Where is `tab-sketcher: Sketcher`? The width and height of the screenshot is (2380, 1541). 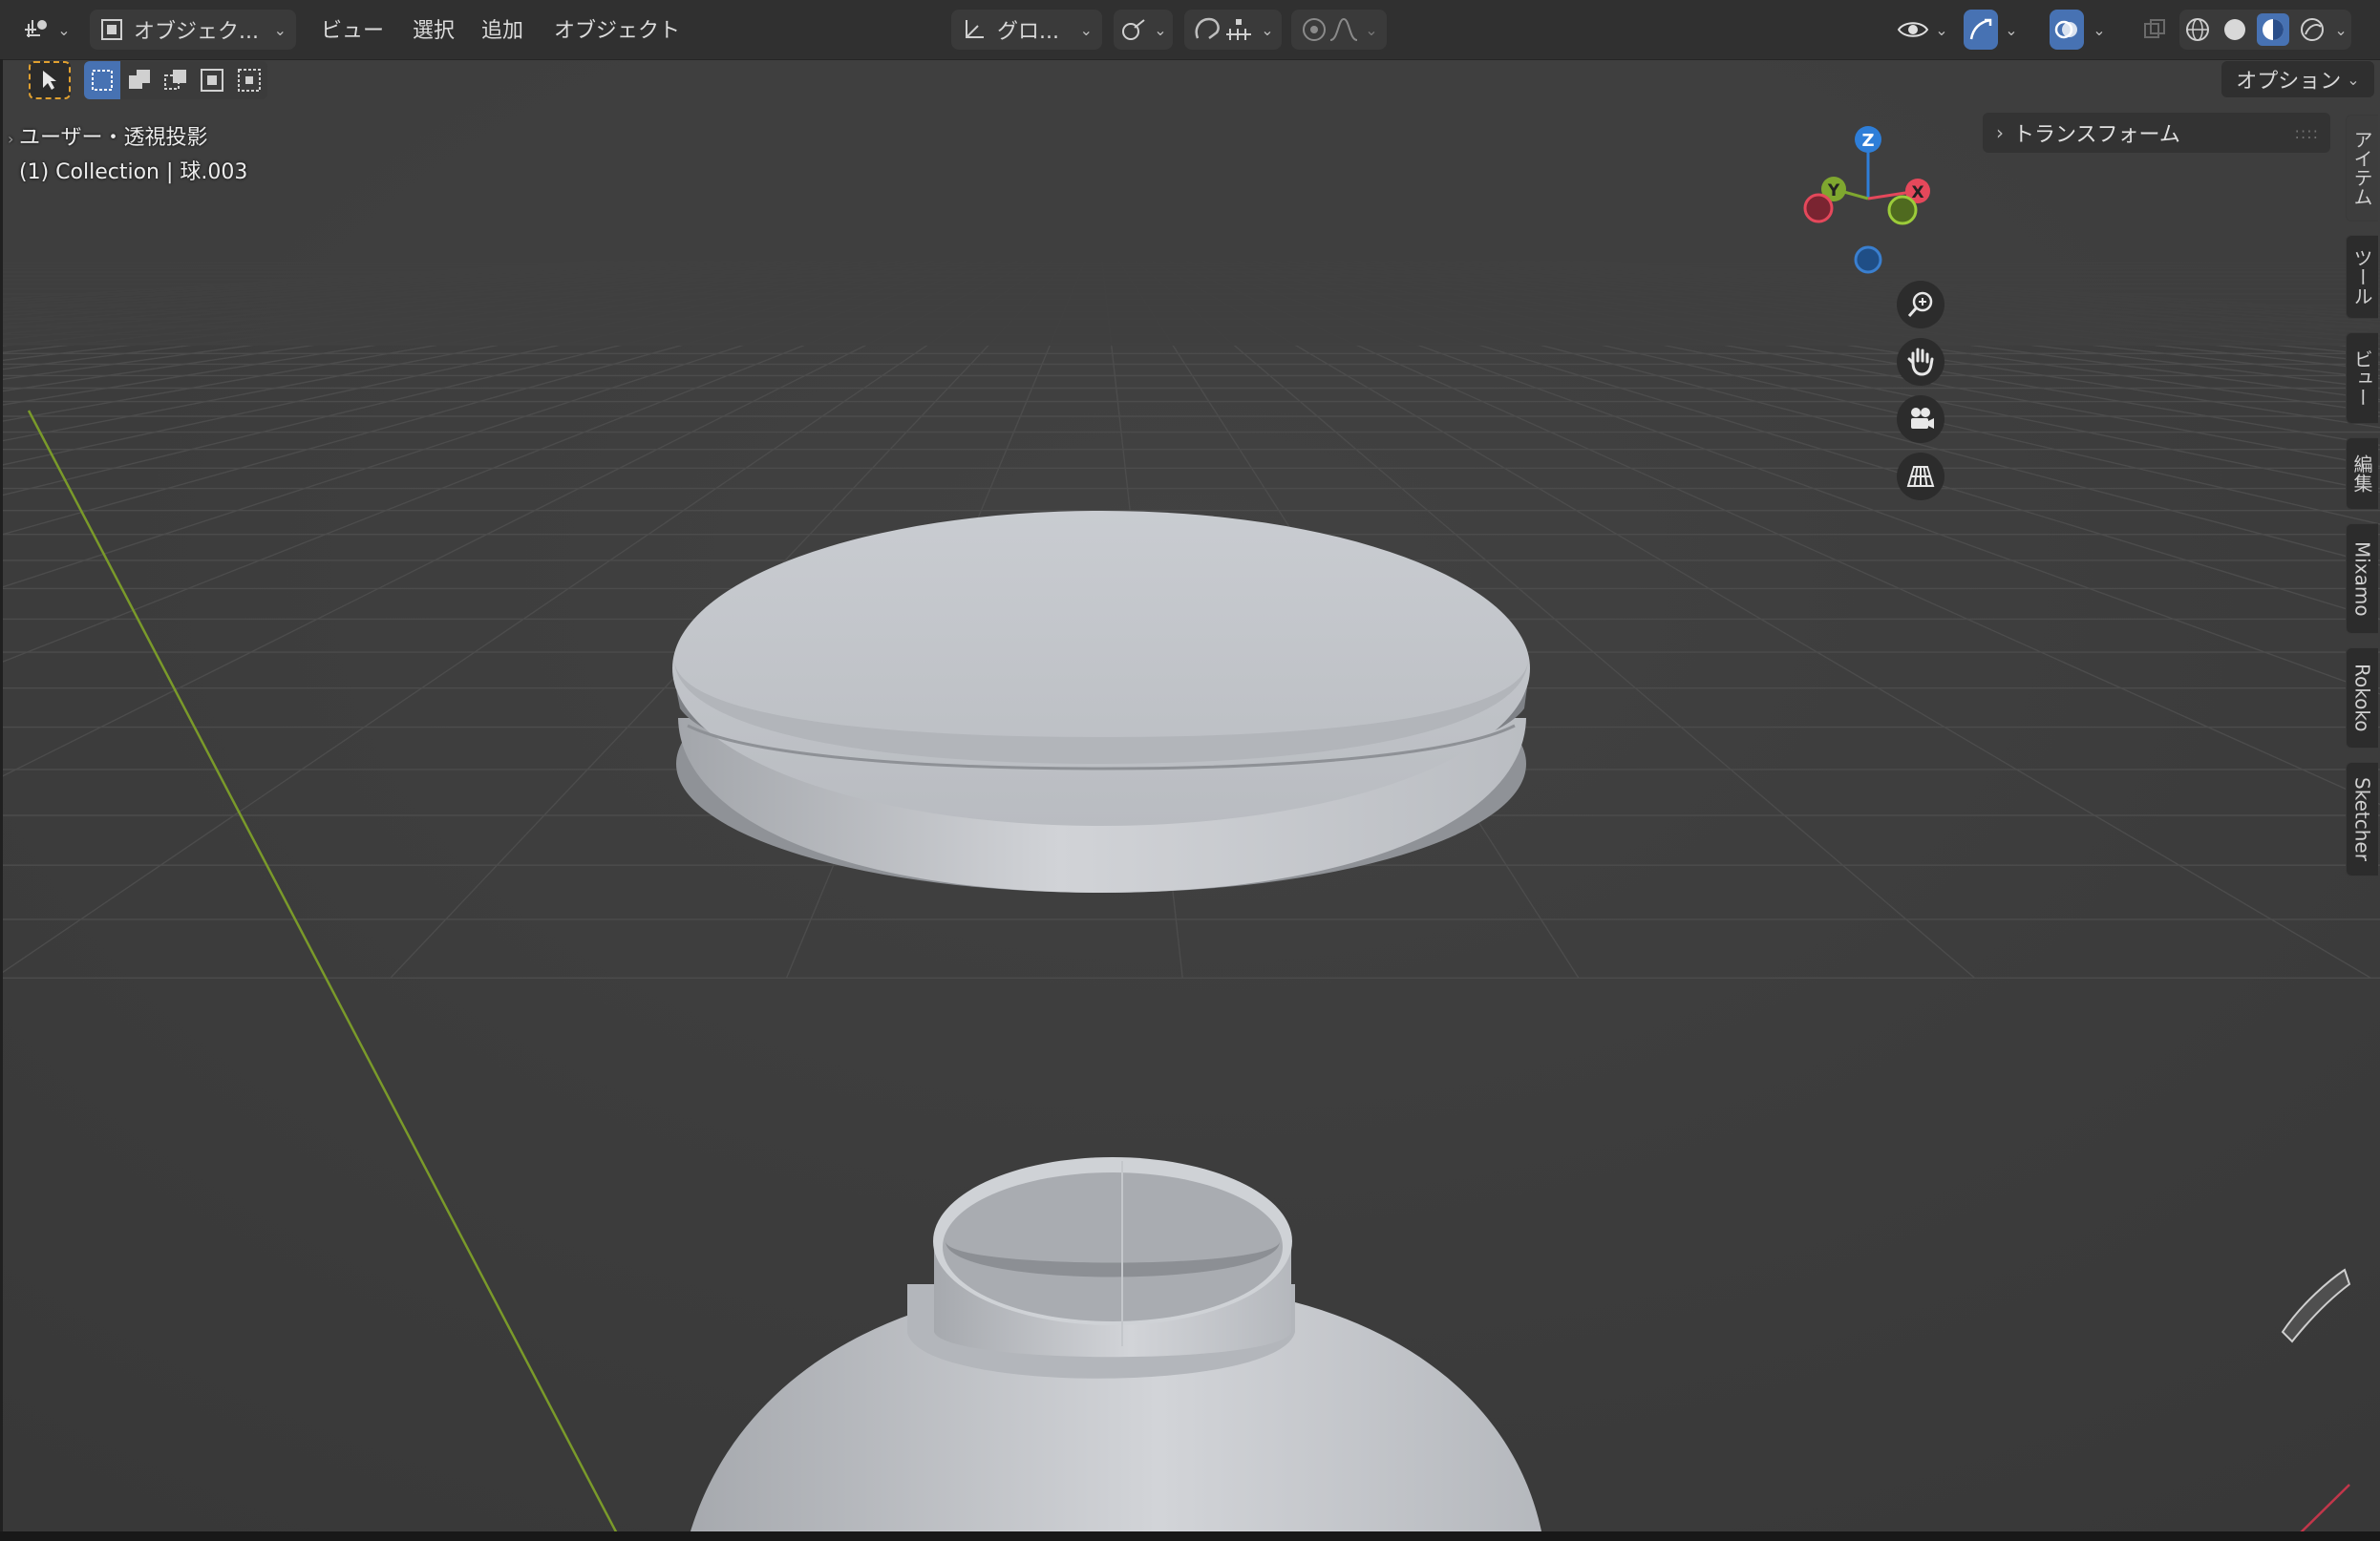
tab-sketcher: Sketcher is located at coordinates (2362, 819).